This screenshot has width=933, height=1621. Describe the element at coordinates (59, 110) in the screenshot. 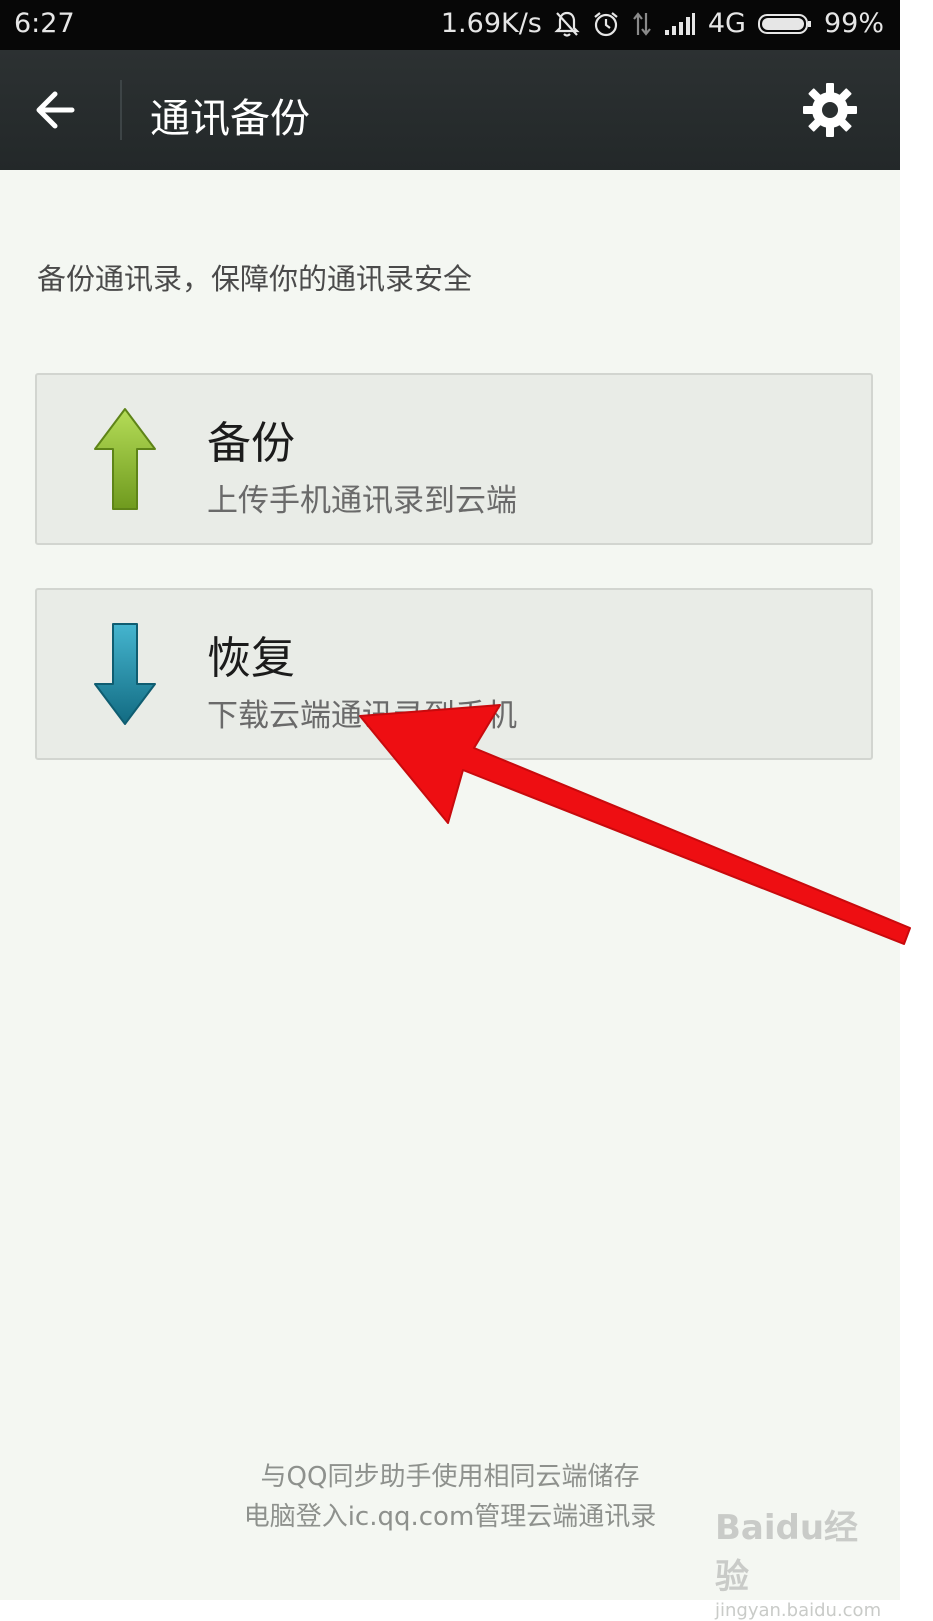

I see `back-arrow-icon` at that location.